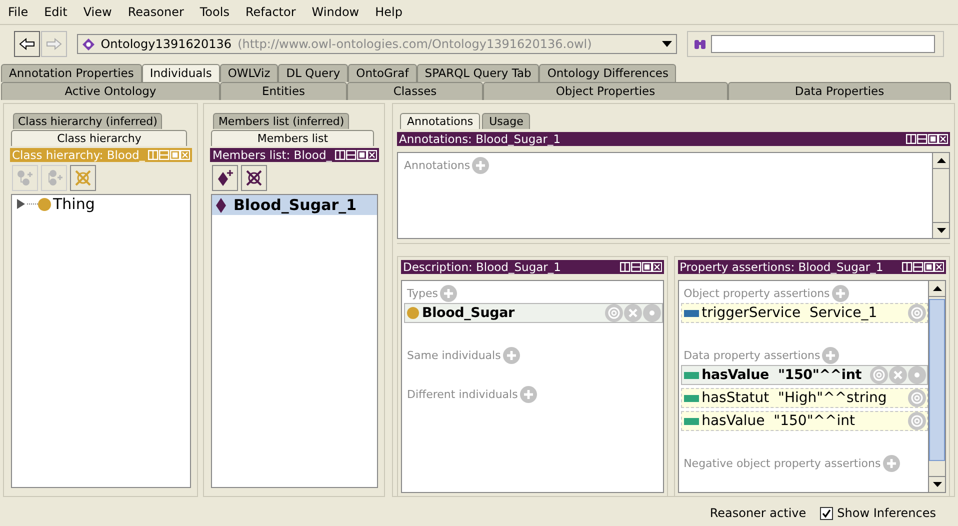 Image resolution: width=958 pixels, height=526 pixels. I want to click on assertion-text: triggerService Service_1, so click(790, 313).